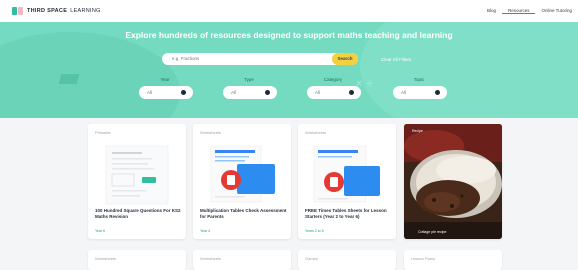  I want to click on main-nav: Blog Resources Online Tutoring, so click(529, 11).